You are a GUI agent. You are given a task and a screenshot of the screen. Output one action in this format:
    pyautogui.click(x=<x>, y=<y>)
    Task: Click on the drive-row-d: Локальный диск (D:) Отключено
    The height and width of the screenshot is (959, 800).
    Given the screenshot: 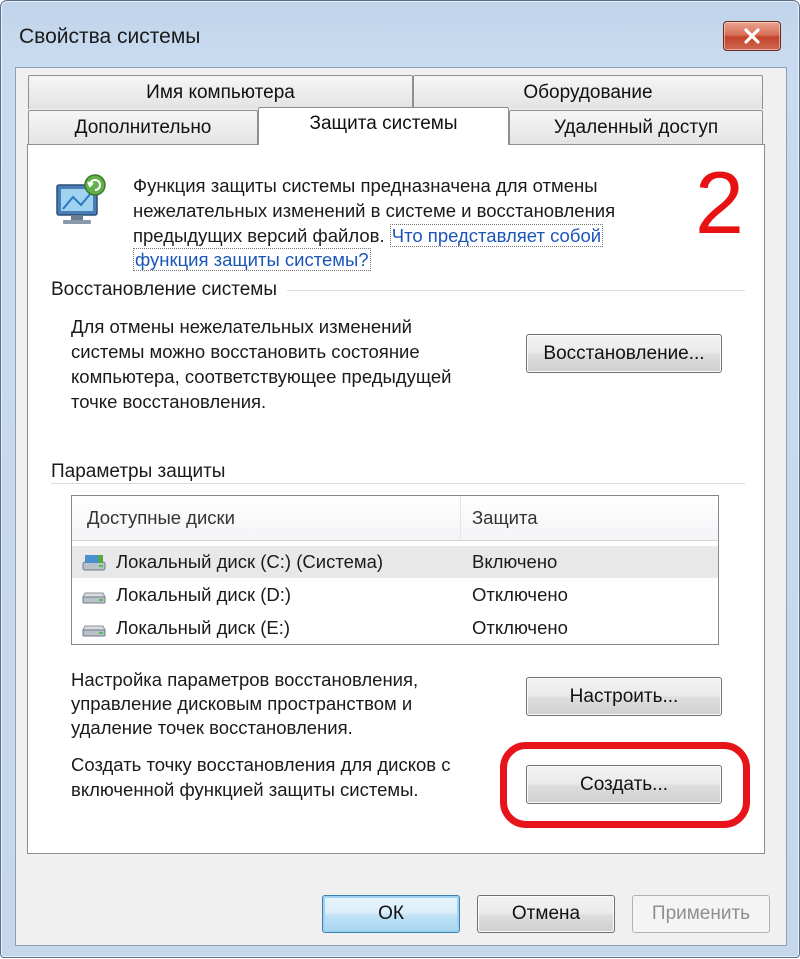 What is the action you would take?
    pyautogui.click(x=395, y=595)
    